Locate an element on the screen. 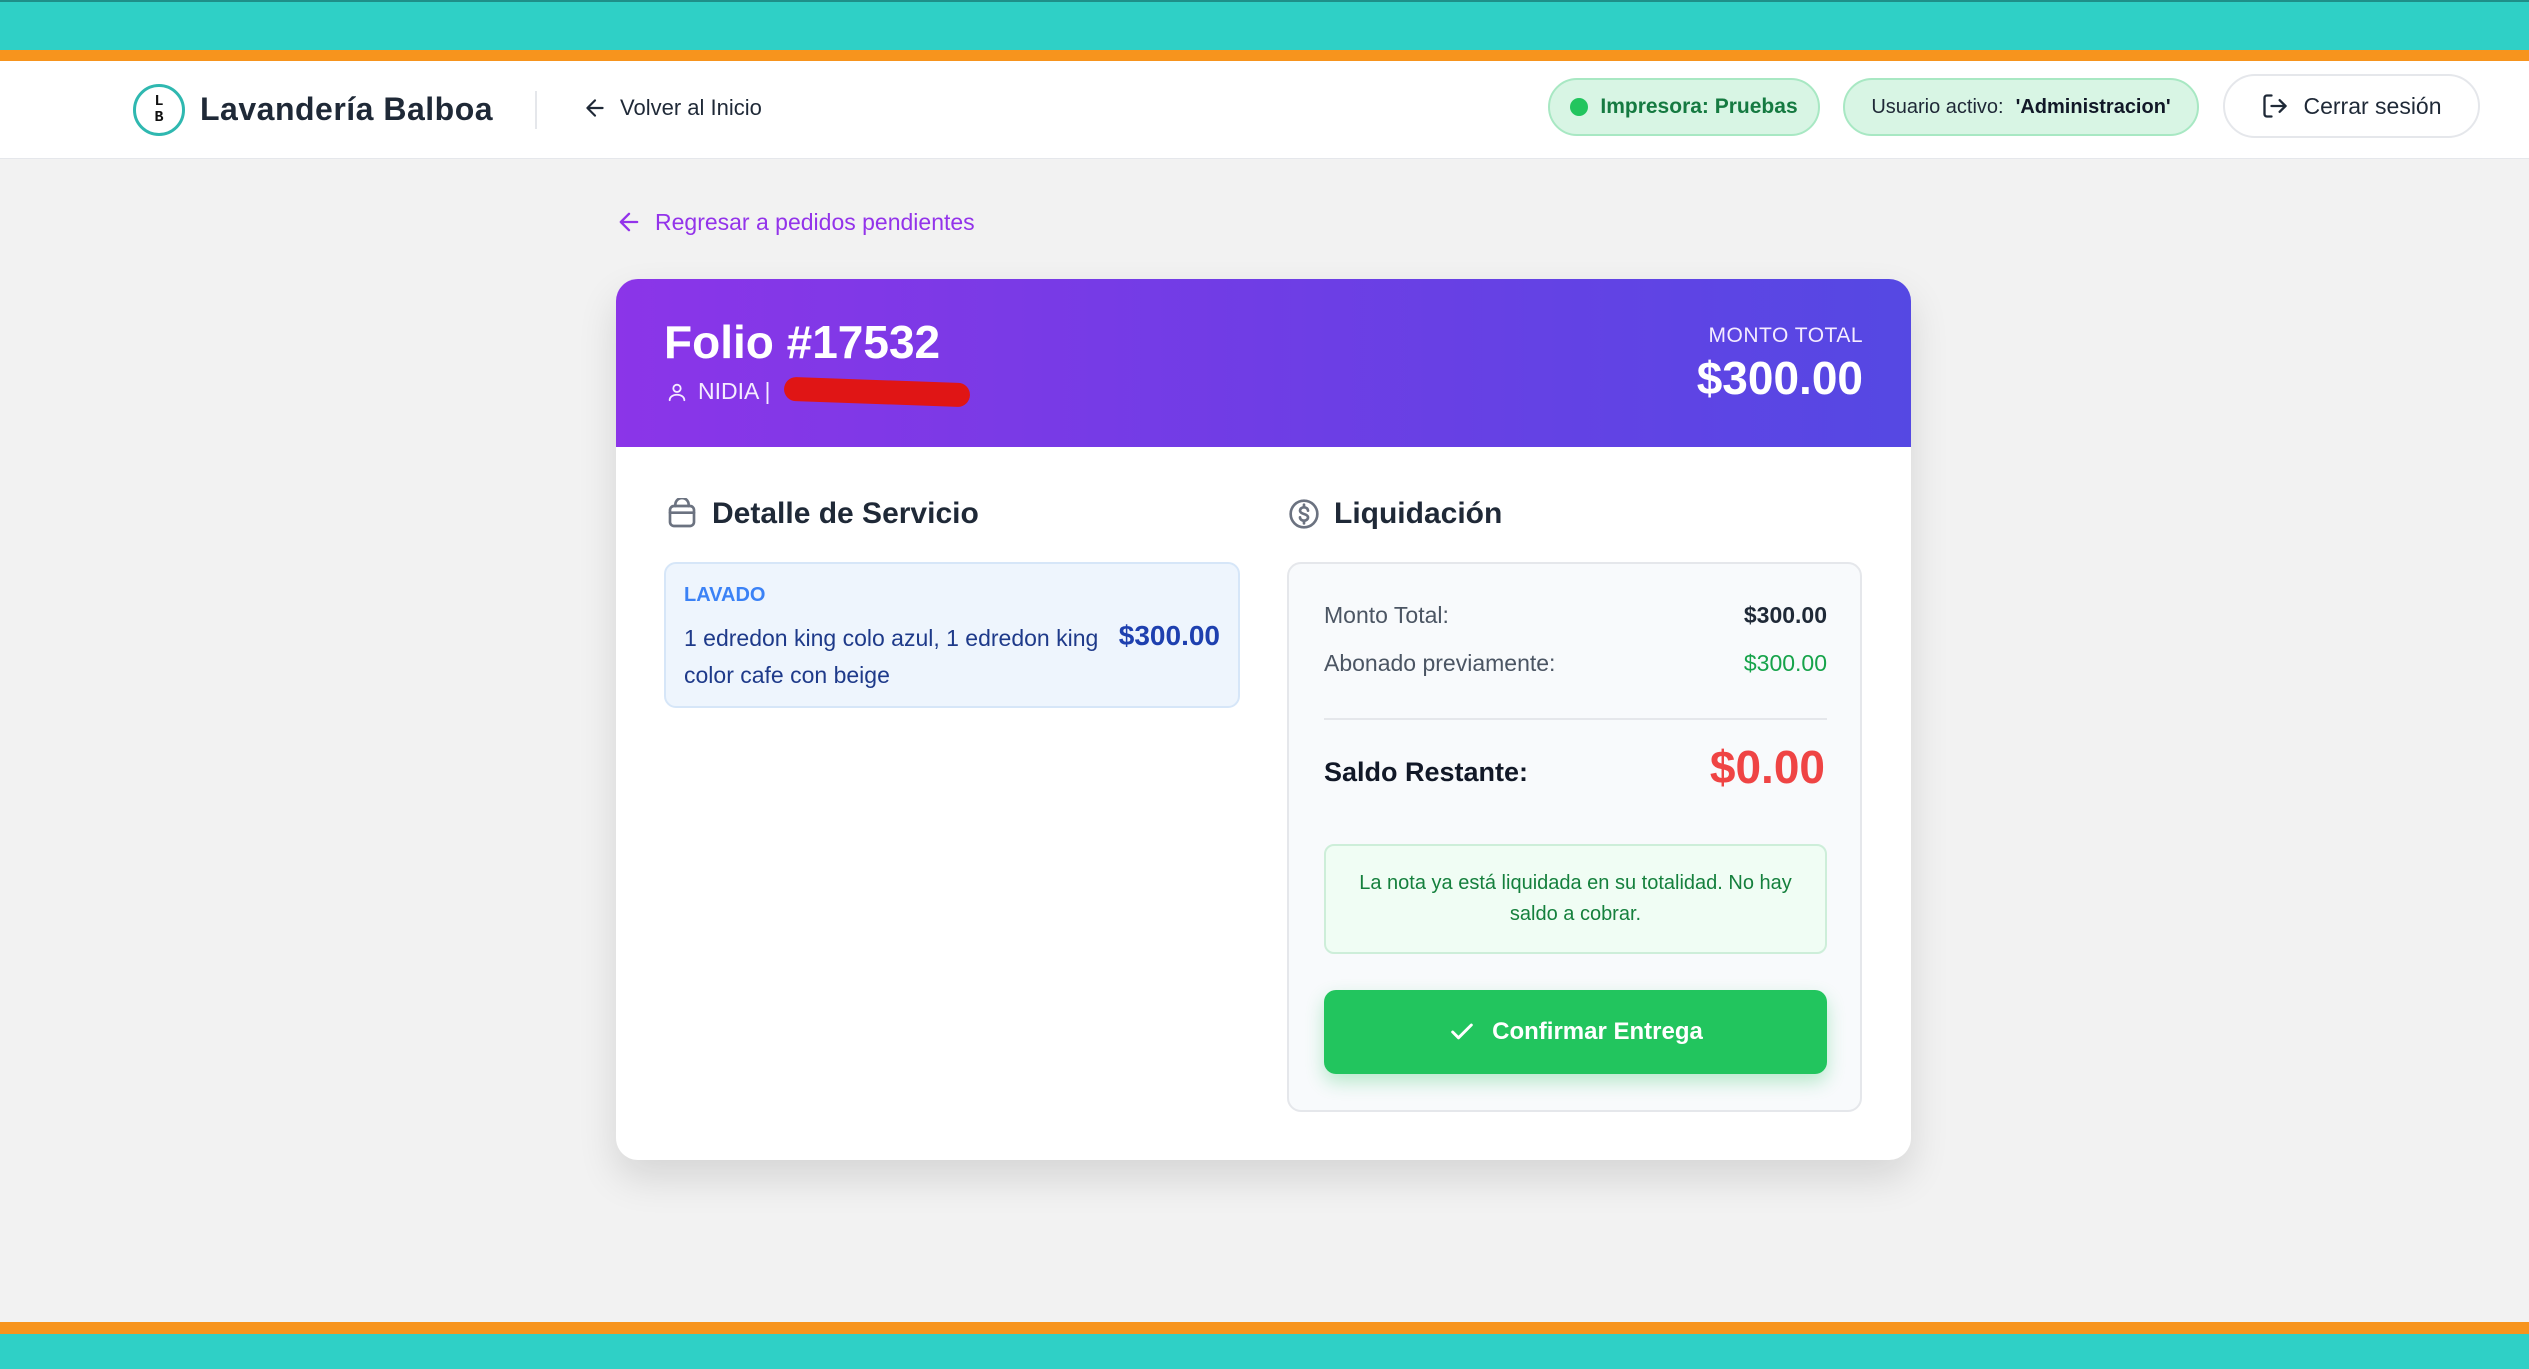  basket-icon is located at coordinates (682, 513).